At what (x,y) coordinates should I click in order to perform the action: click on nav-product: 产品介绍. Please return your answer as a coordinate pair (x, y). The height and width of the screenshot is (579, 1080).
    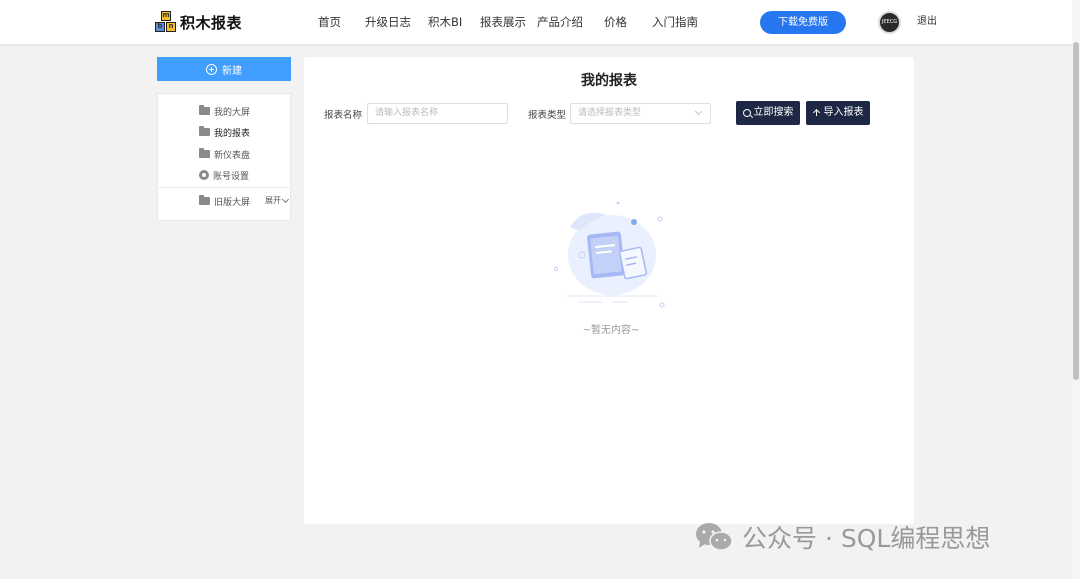
    Looking at the image, I should click on (560, 22).